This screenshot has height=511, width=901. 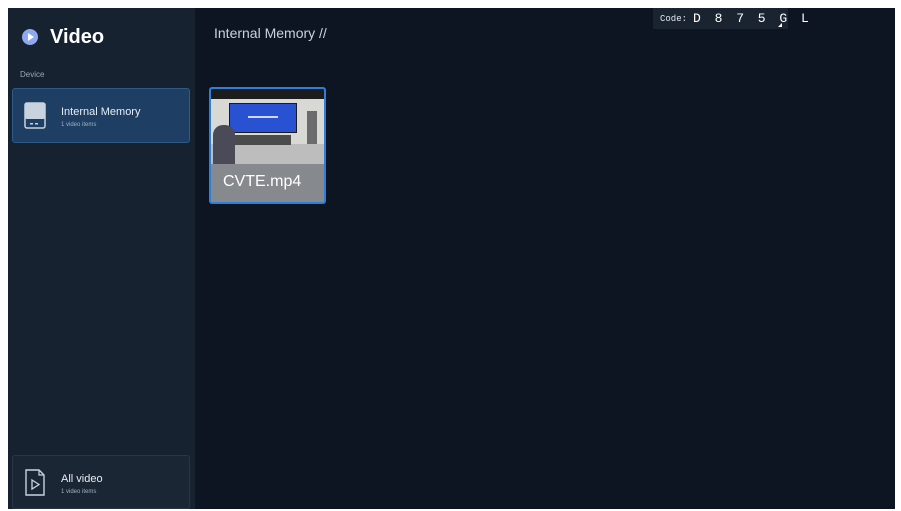 What do you see at coordinates (752, 18) in the screenshot?
I see `code-value: D 8 7 5 G L` at bounding box center [752, 18].